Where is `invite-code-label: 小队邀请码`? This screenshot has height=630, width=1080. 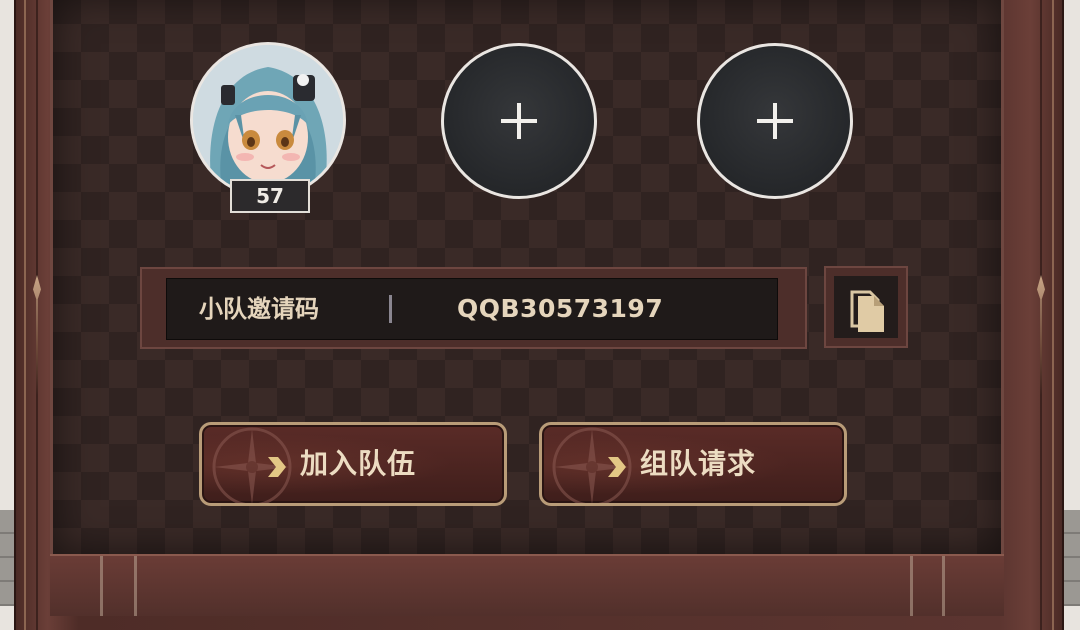
invite-code-label: 小队邀请码 is located at coordinates (259, 309).